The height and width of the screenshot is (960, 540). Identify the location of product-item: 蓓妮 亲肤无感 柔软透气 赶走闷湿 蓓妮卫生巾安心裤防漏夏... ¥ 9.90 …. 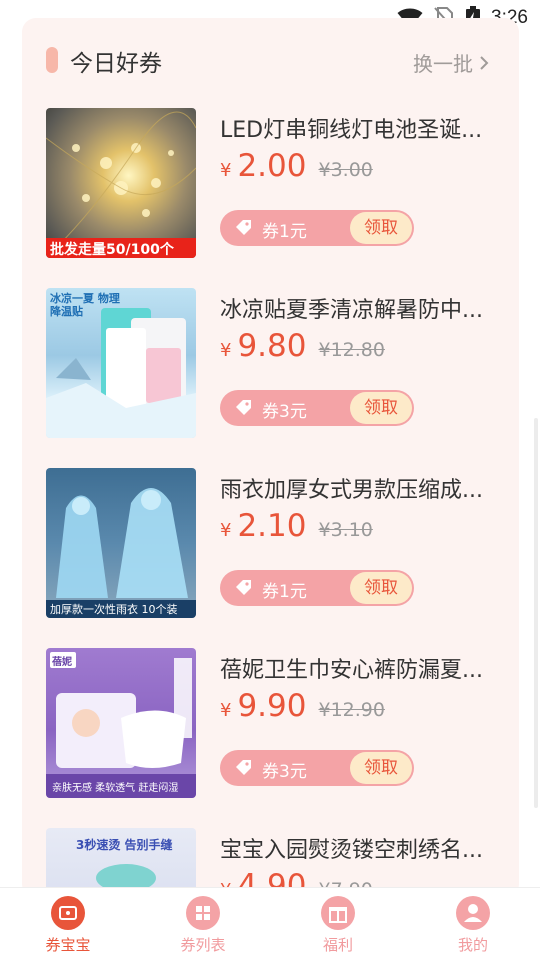
(276, 724).